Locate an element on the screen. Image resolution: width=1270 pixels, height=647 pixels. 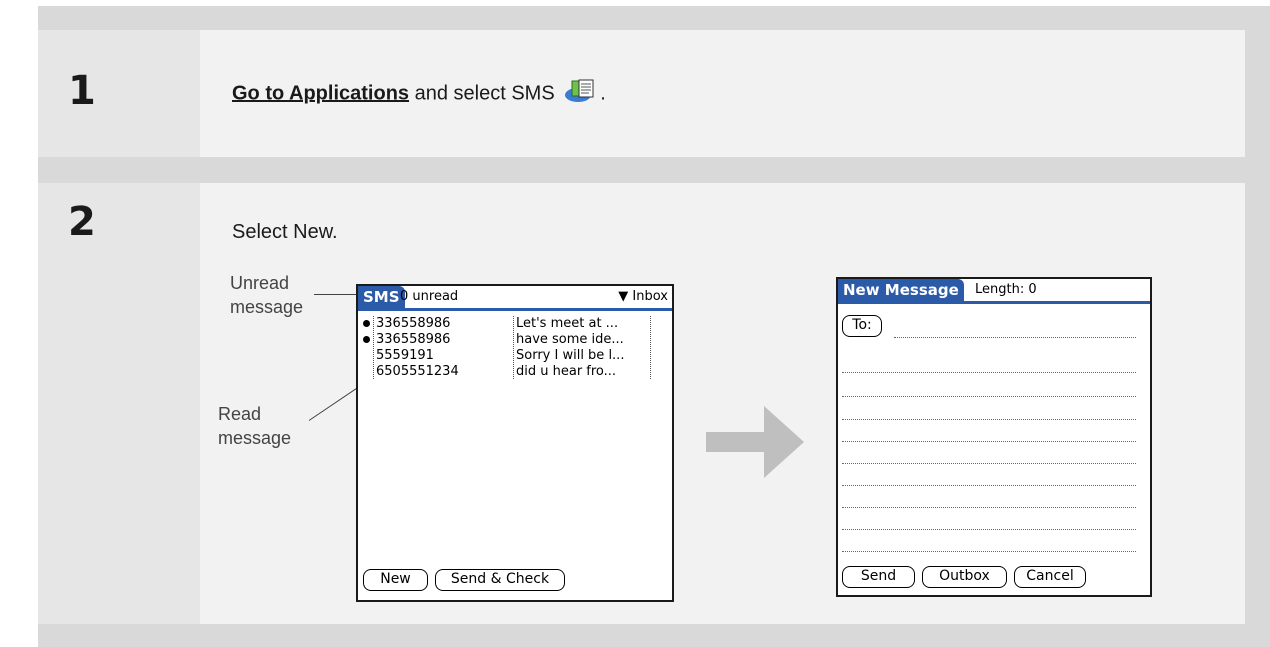
send-and-check-button: Send & Check is located at coordinates (500, 580).